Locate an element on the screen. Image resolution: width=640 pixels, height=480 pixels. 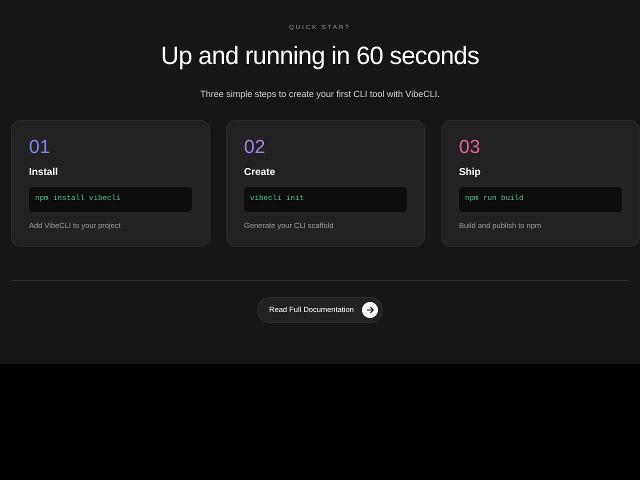
arrow-right-icon is located at coordinates (370, 310).